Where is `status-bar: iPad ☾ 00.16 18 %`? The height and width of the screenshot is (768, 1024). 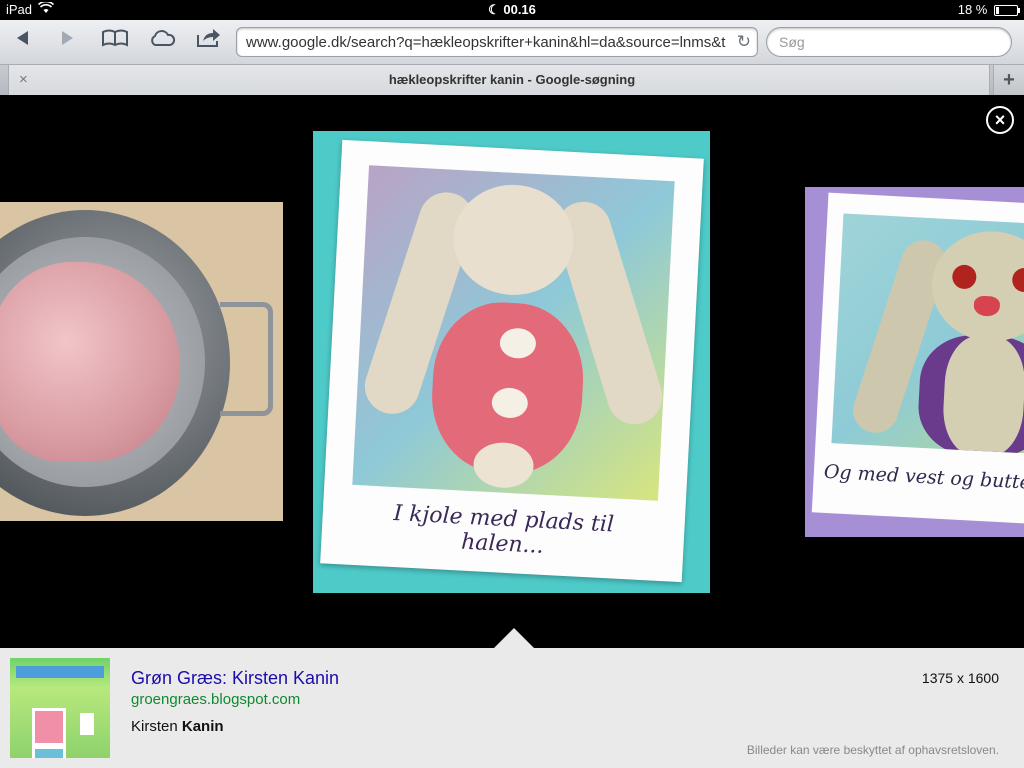 status-bar: iPad ☾ 00.16 18 % is located at coordinates (512, 10).